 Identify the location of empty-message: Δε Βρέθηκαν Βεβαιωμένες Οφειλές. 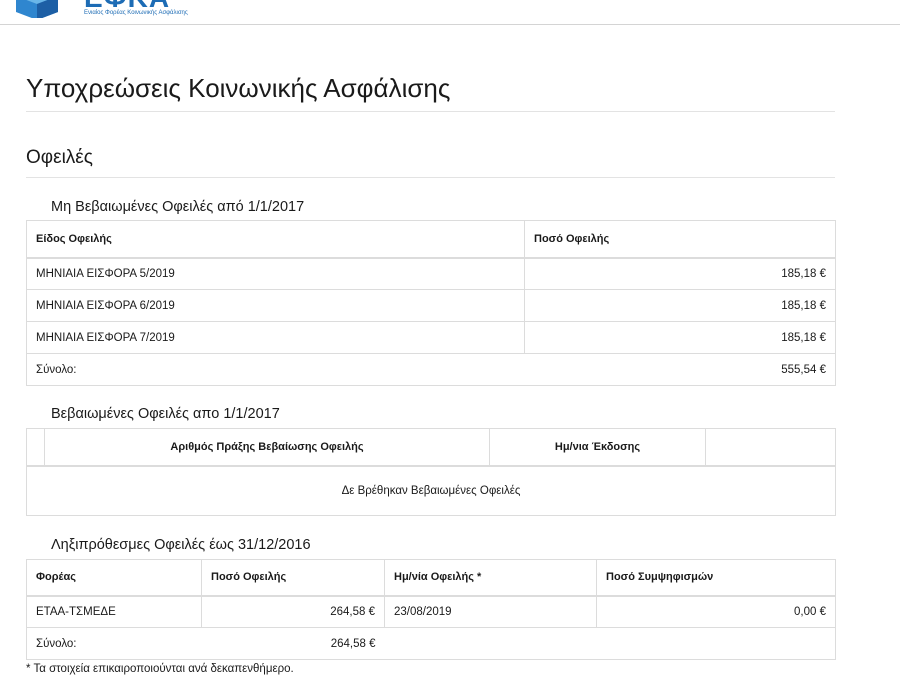
(431, 490).